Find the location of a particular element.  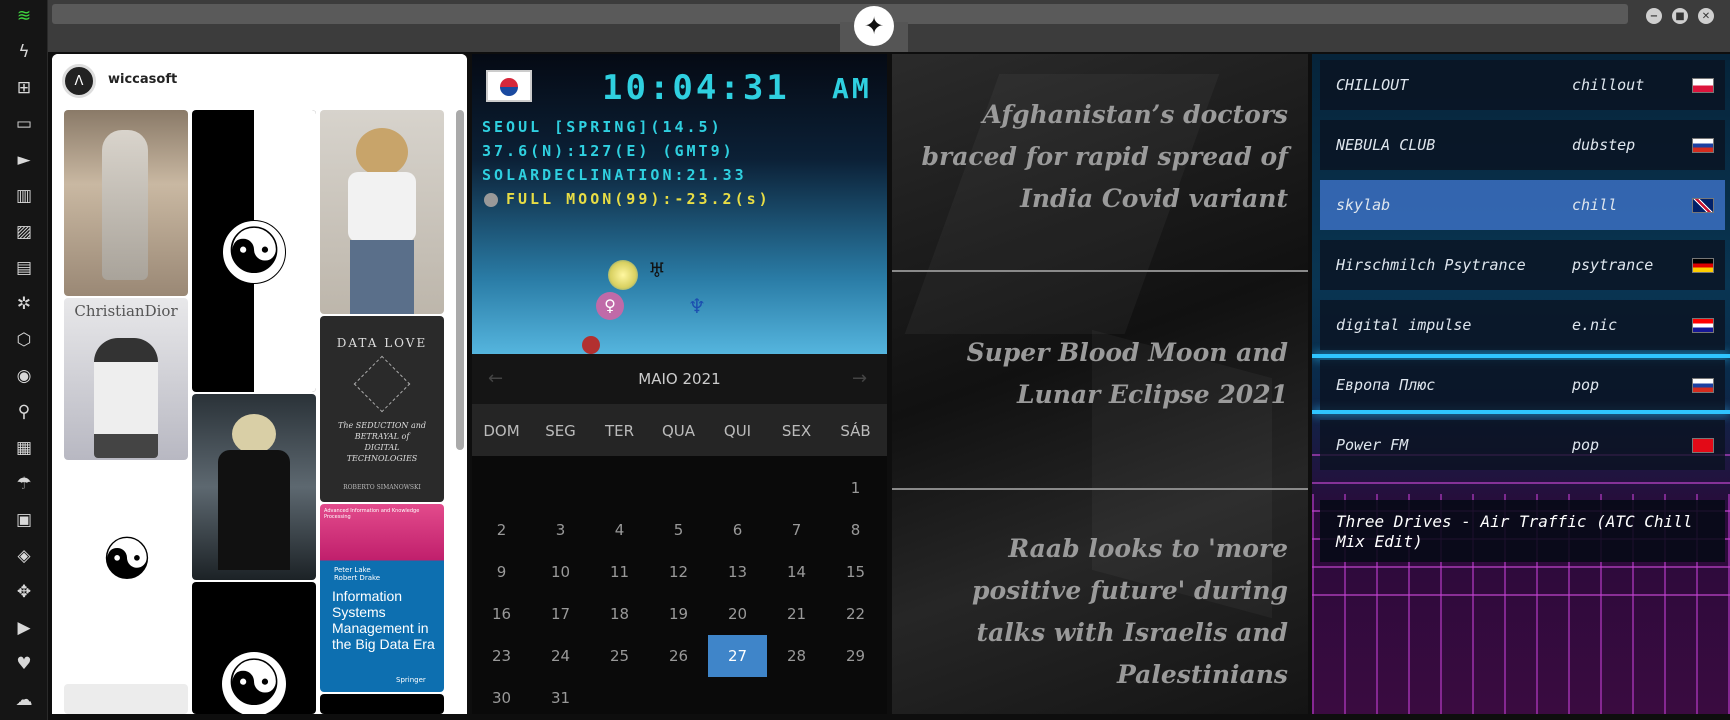

radio-station: Европа Плюс pop is located at coordinates (1522, 385).